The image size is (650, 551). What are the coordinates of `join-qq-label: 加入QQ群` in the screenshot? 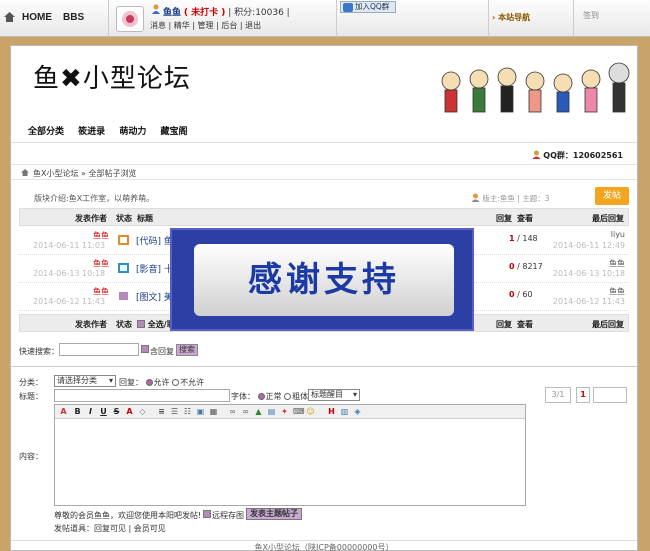 It's located at (372, 6).